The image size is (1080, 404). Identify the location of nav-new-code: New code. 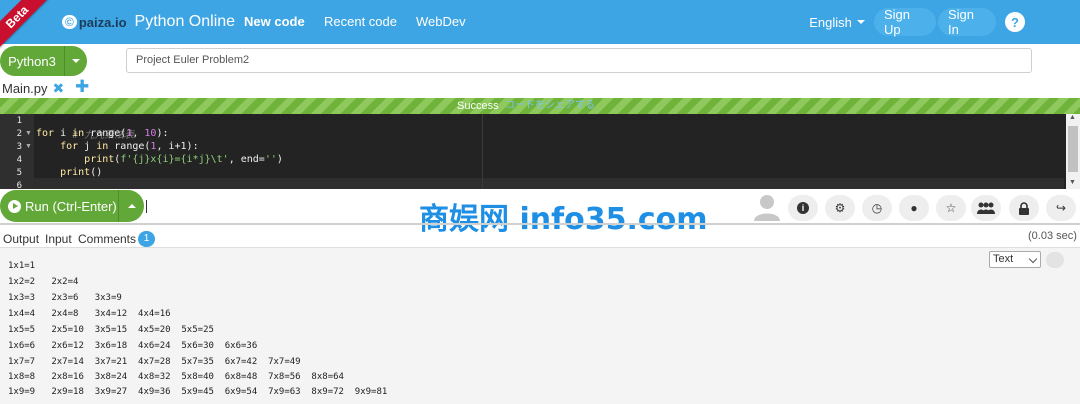
(274, 21).